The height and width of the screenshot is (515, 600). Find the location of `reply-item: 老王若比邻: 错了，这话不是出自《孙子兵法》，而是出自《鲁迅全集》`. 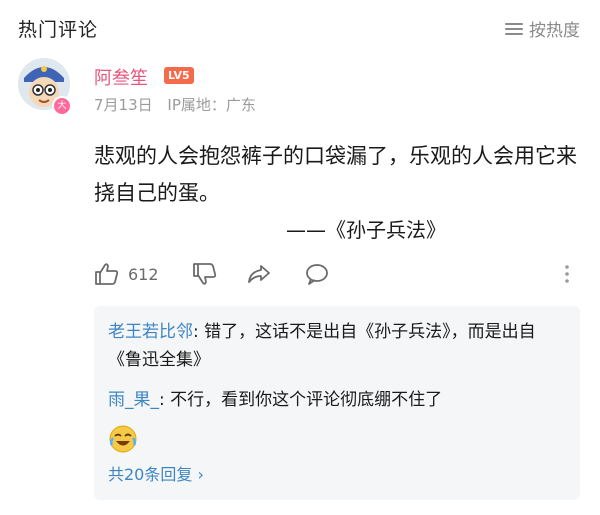

reply-item: 老王若比邻: 错了，这话不是出自《孙子兵法》，而是出自《鲁迅全集》 is located at coordinates (338, 346).